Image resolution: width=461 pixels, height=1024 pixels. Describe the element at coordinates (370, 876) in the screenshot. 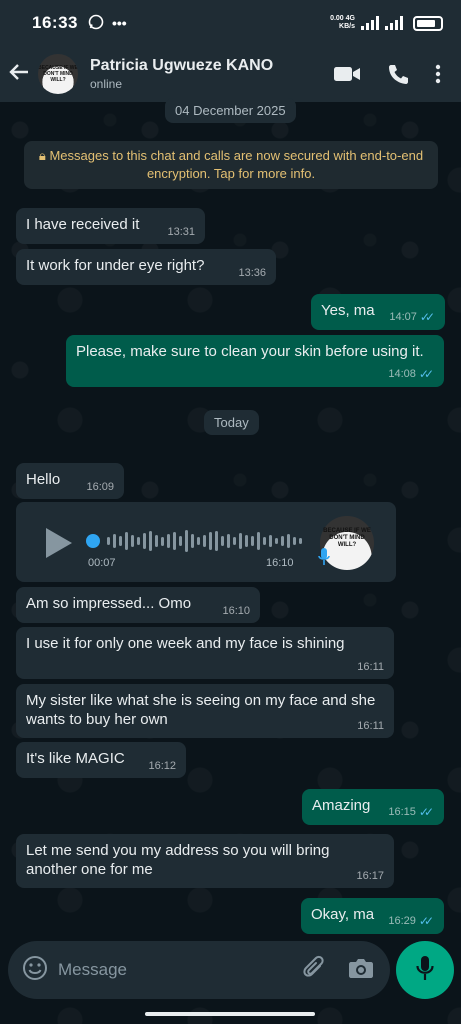

I see `message-meta: 16:17` at that location.